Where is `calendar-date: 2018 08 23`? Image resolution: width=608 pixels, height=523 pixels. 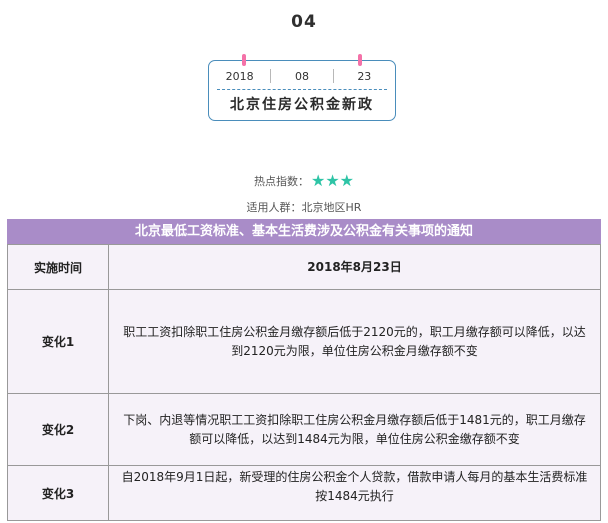 calendar-date: 2018 08 23 is located at coordinates (302, 76).